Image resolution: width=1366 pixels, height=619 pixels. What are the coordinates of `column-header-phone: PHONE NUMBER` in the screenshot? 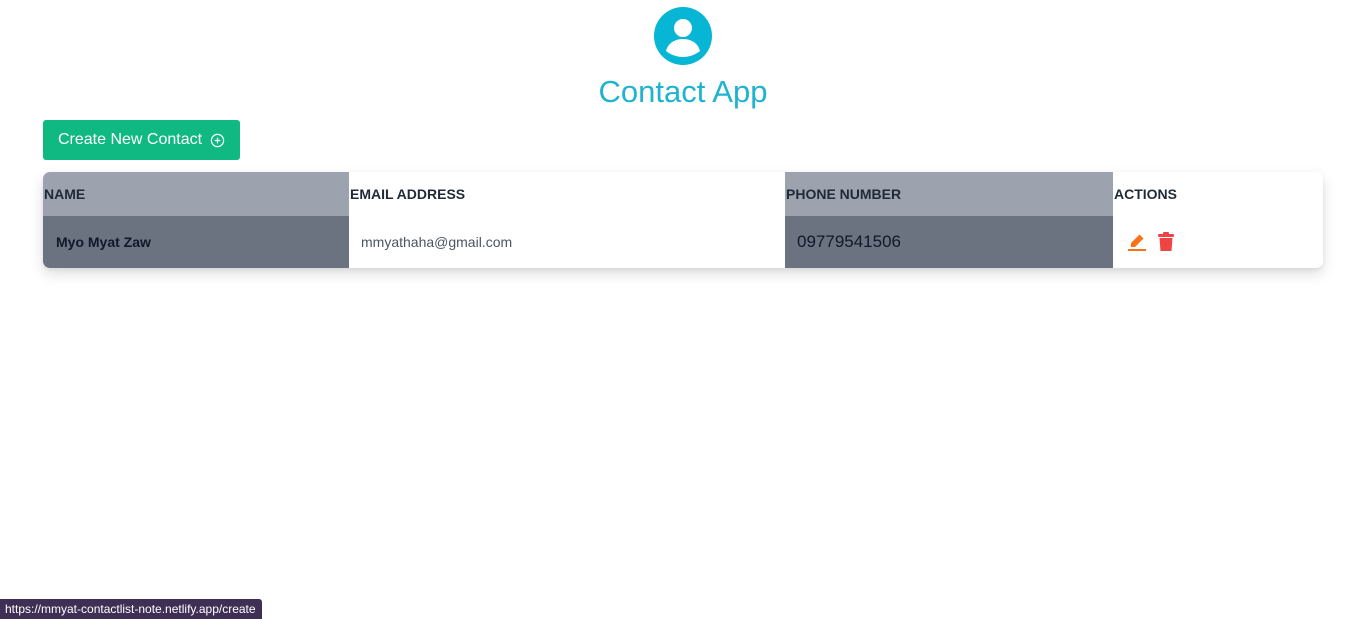 It's located at (949, 194).